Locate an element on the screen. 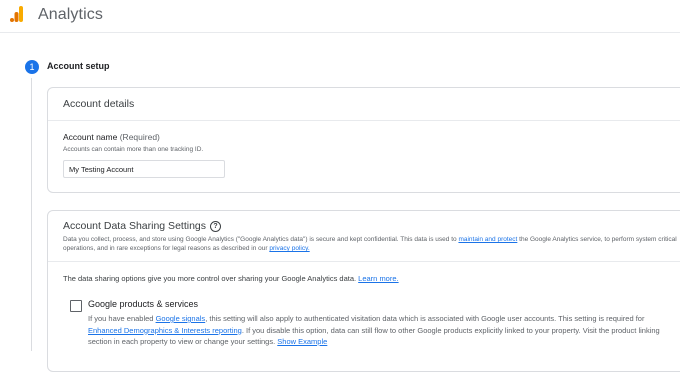 The width and height of the screenshot is (680, 372). app-header: Analytics is located at coordinates (340, 16).